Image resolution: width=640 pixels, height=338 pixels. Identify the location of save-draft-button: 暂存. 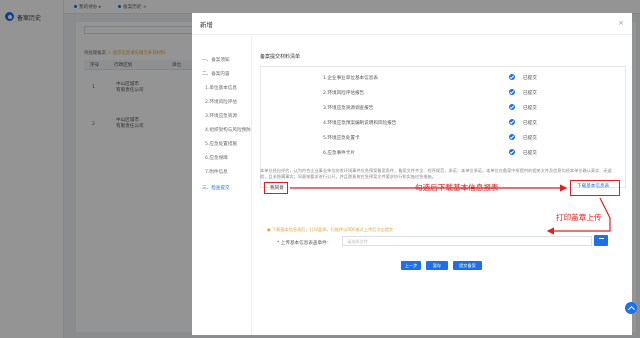
(437, 265).